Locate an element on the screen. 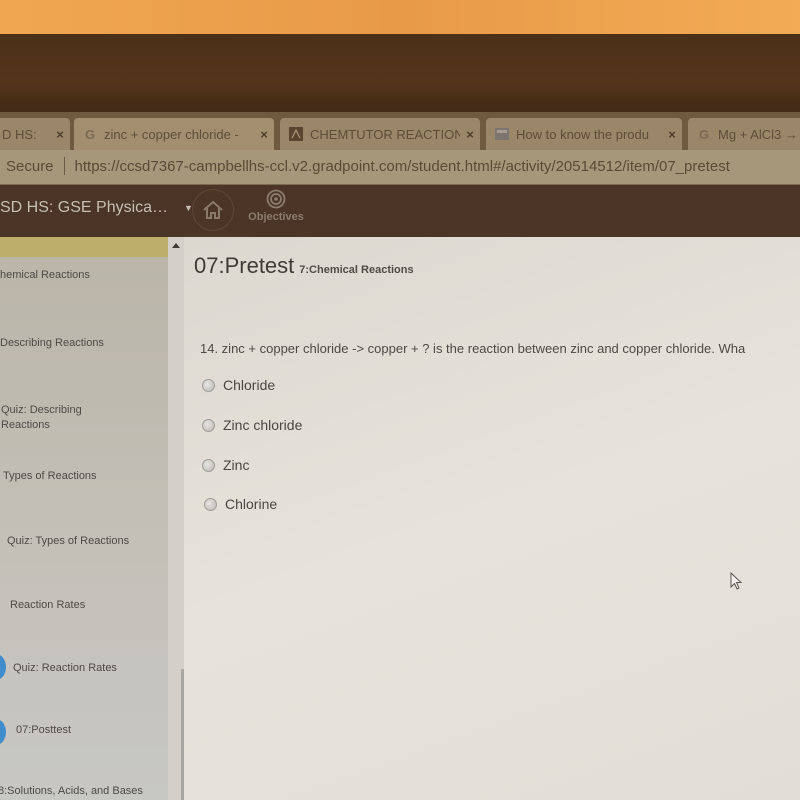  sidebar-item-quiz-describing-reactions: Quiz: Describing Reactions is located at coordinates (51, 418).